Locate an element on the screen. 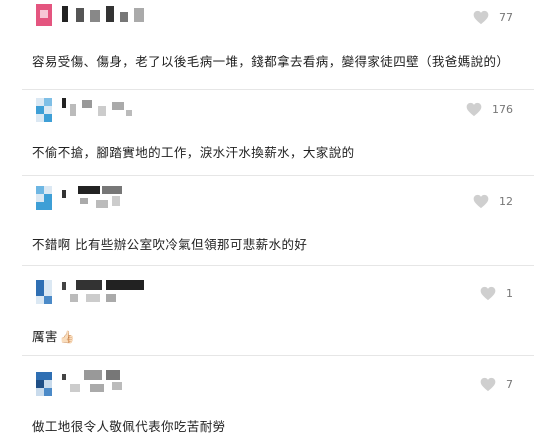  like-button: 7 is located at coordinates (496, 384).